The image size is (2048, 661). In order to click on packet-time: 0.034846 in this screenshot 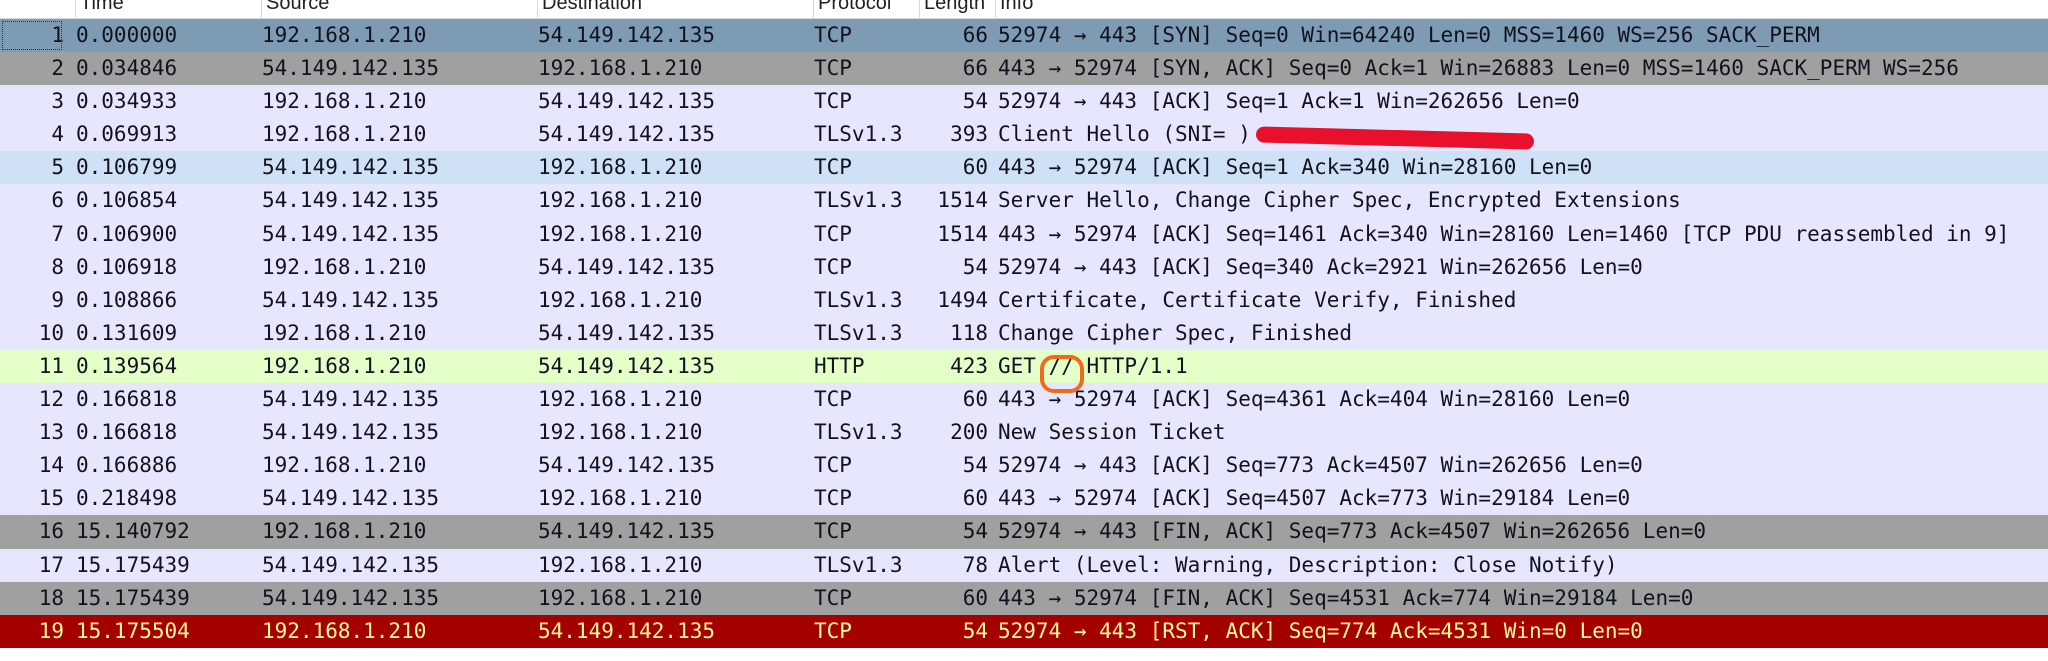, I will do `click(127, 68)`.